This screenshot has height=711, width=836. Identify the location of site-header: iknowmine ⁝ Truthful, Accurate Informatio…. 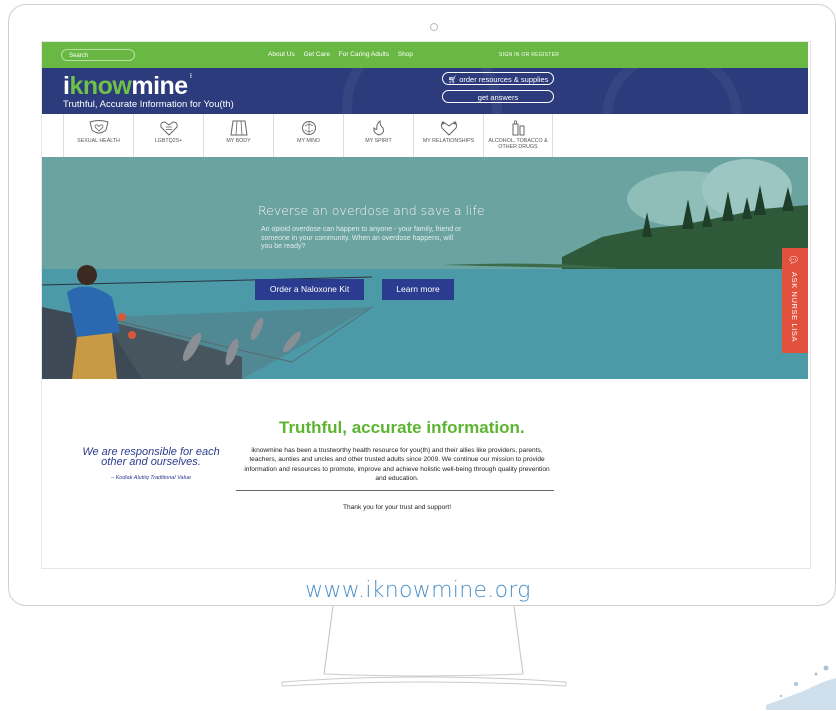
(425, 91).